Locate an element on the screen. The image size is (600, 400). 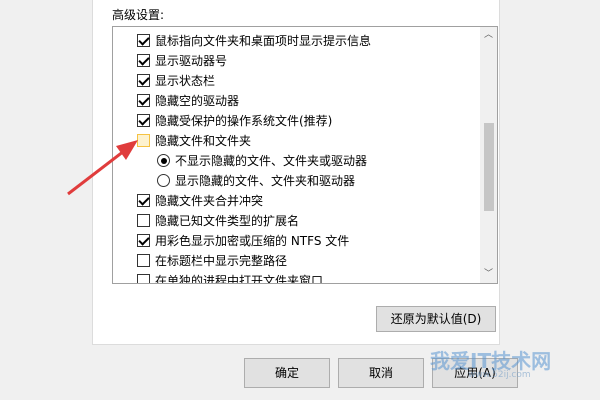
checkbox-option: 用彩色显示加密或压缩的 NTFS 文件 is located at coordinates (296, 241).